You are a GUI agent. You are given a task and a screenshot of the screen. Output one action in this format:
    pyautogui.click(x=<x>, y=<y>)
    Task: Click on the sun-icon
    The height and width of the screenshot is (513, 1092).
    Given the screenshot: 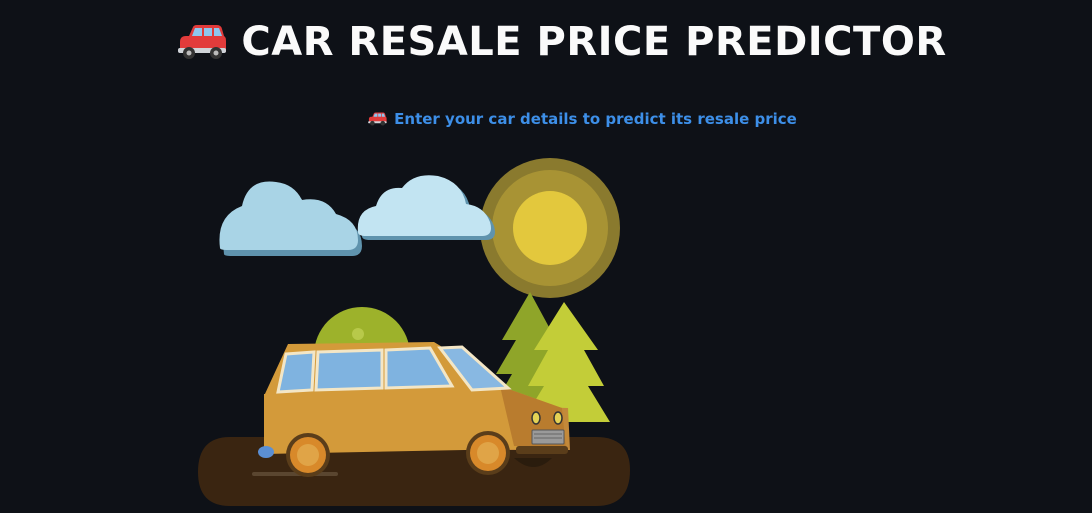 What is the action you would take?
    pyautogui.click(x=550, y=228)
    